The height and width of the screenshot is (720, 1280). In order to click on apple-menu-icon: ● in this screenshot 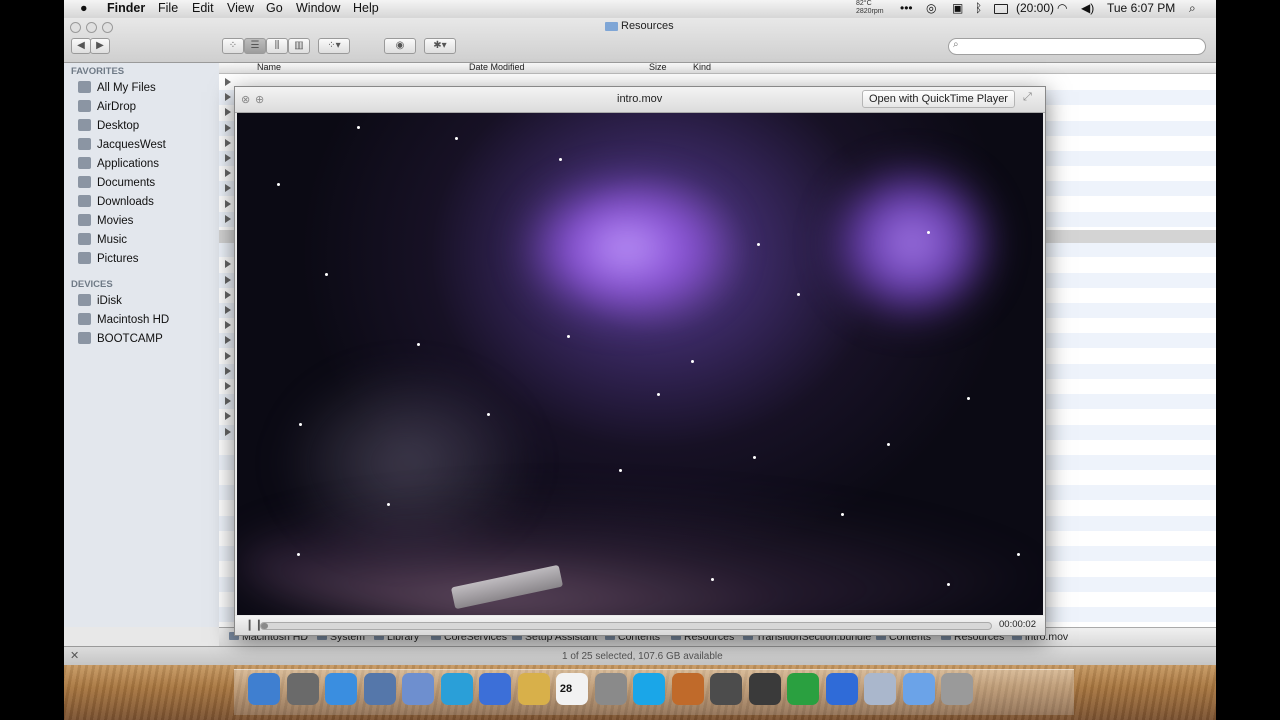, I will do `click(84, 8)`.